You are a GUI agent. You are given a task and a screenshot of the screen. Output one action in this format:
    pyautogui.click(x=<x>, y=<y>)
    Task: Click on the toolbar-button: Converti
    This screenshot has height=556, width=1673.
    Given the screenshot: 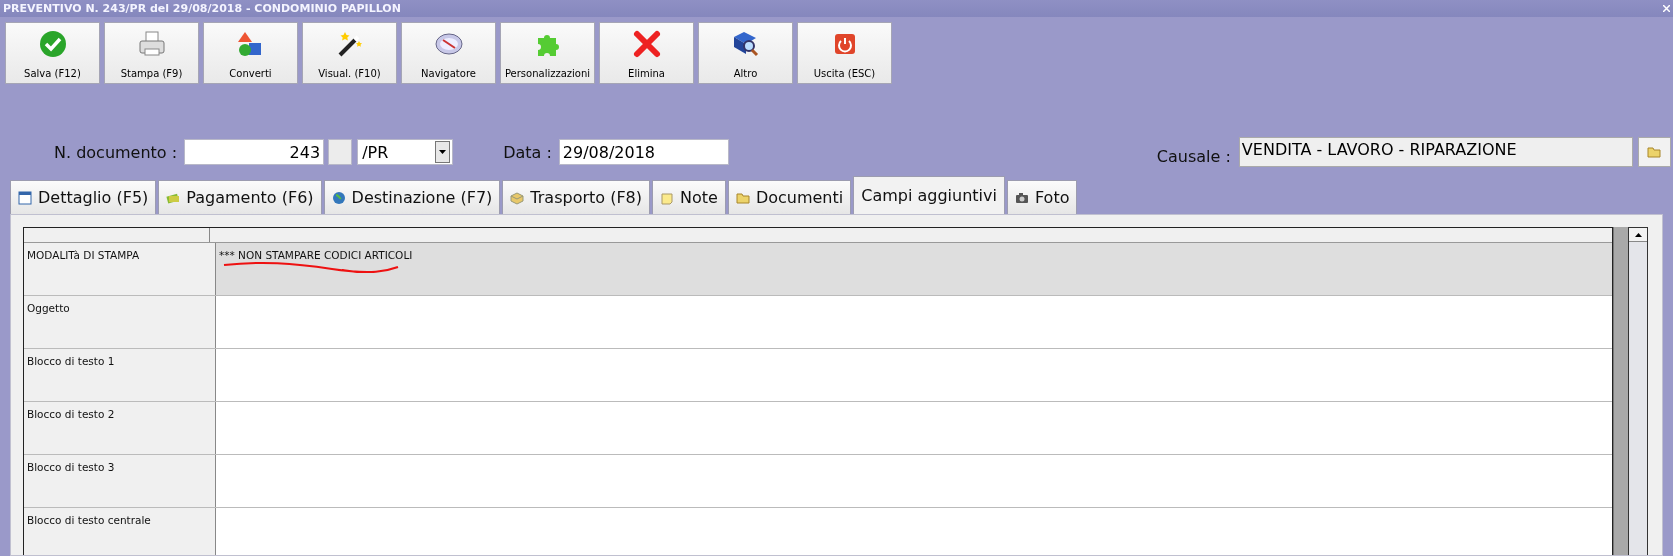 What is the action you would take?
    pyautogui.click(x=250, y=53)
    